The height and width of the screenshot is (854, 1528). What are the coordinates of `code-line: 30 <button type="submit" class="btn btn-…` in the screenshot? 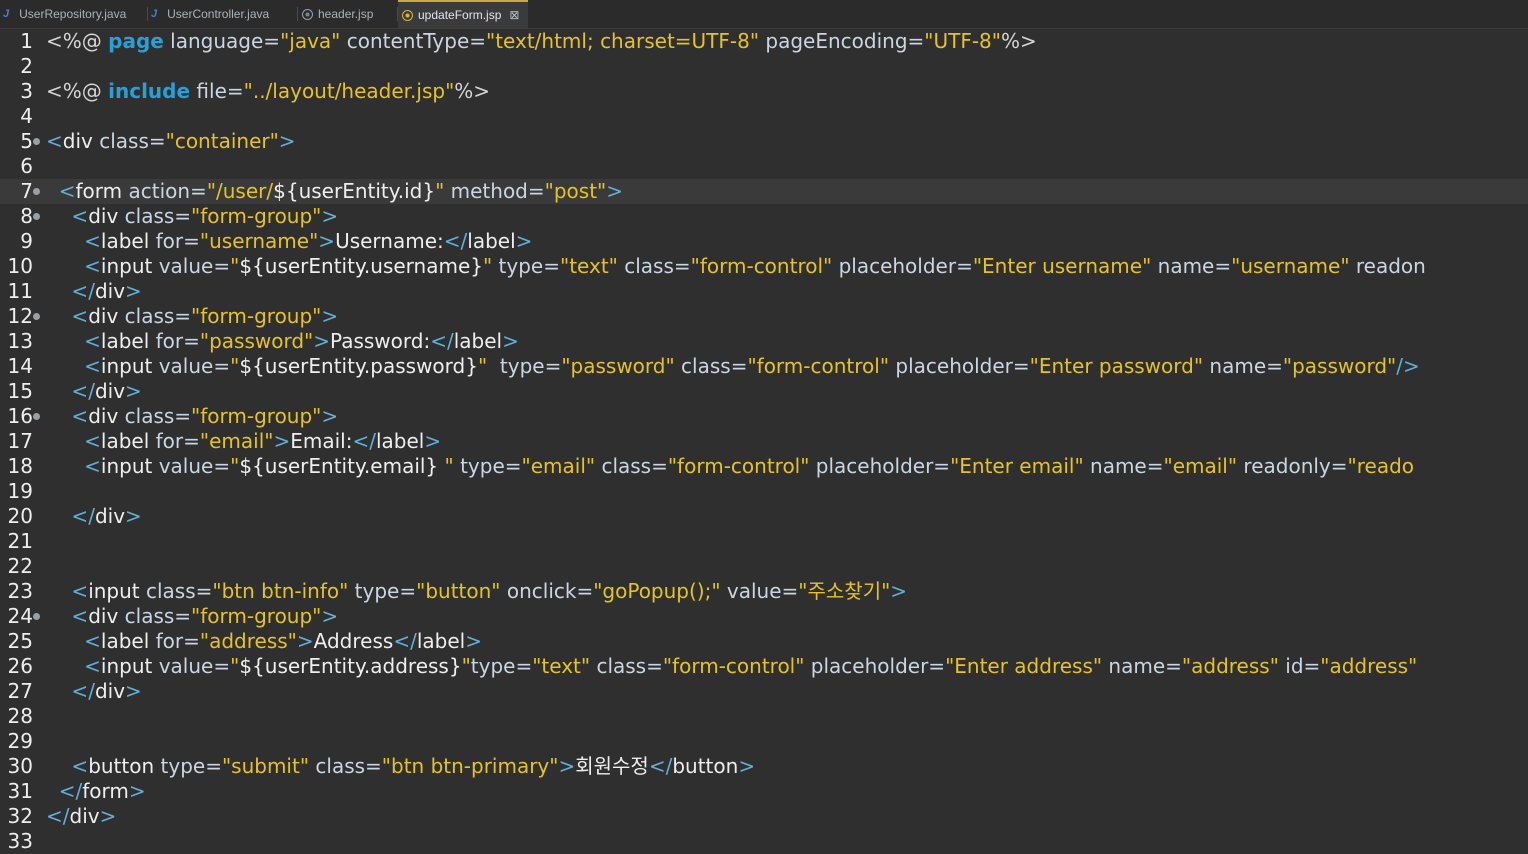 It's located at (764, 766).